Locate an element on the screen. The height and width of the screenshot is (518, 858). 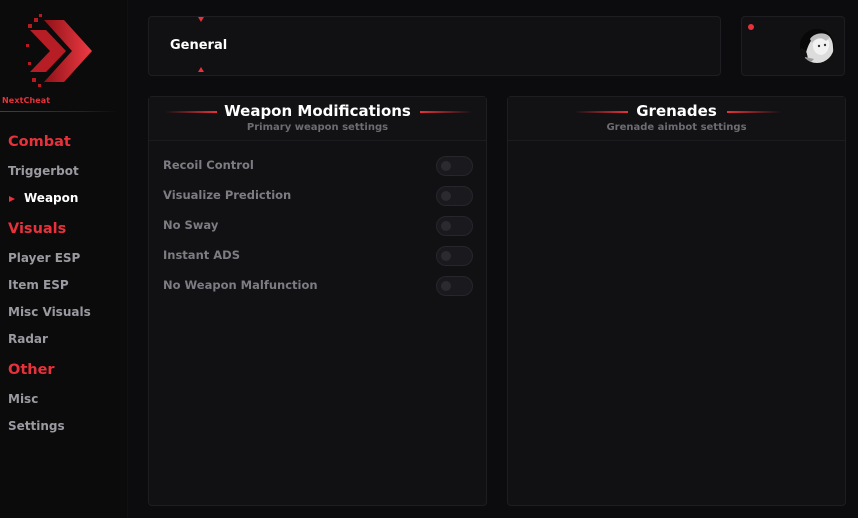
no-weapon-malfunction-toggle is located at coordinates (454, 286).